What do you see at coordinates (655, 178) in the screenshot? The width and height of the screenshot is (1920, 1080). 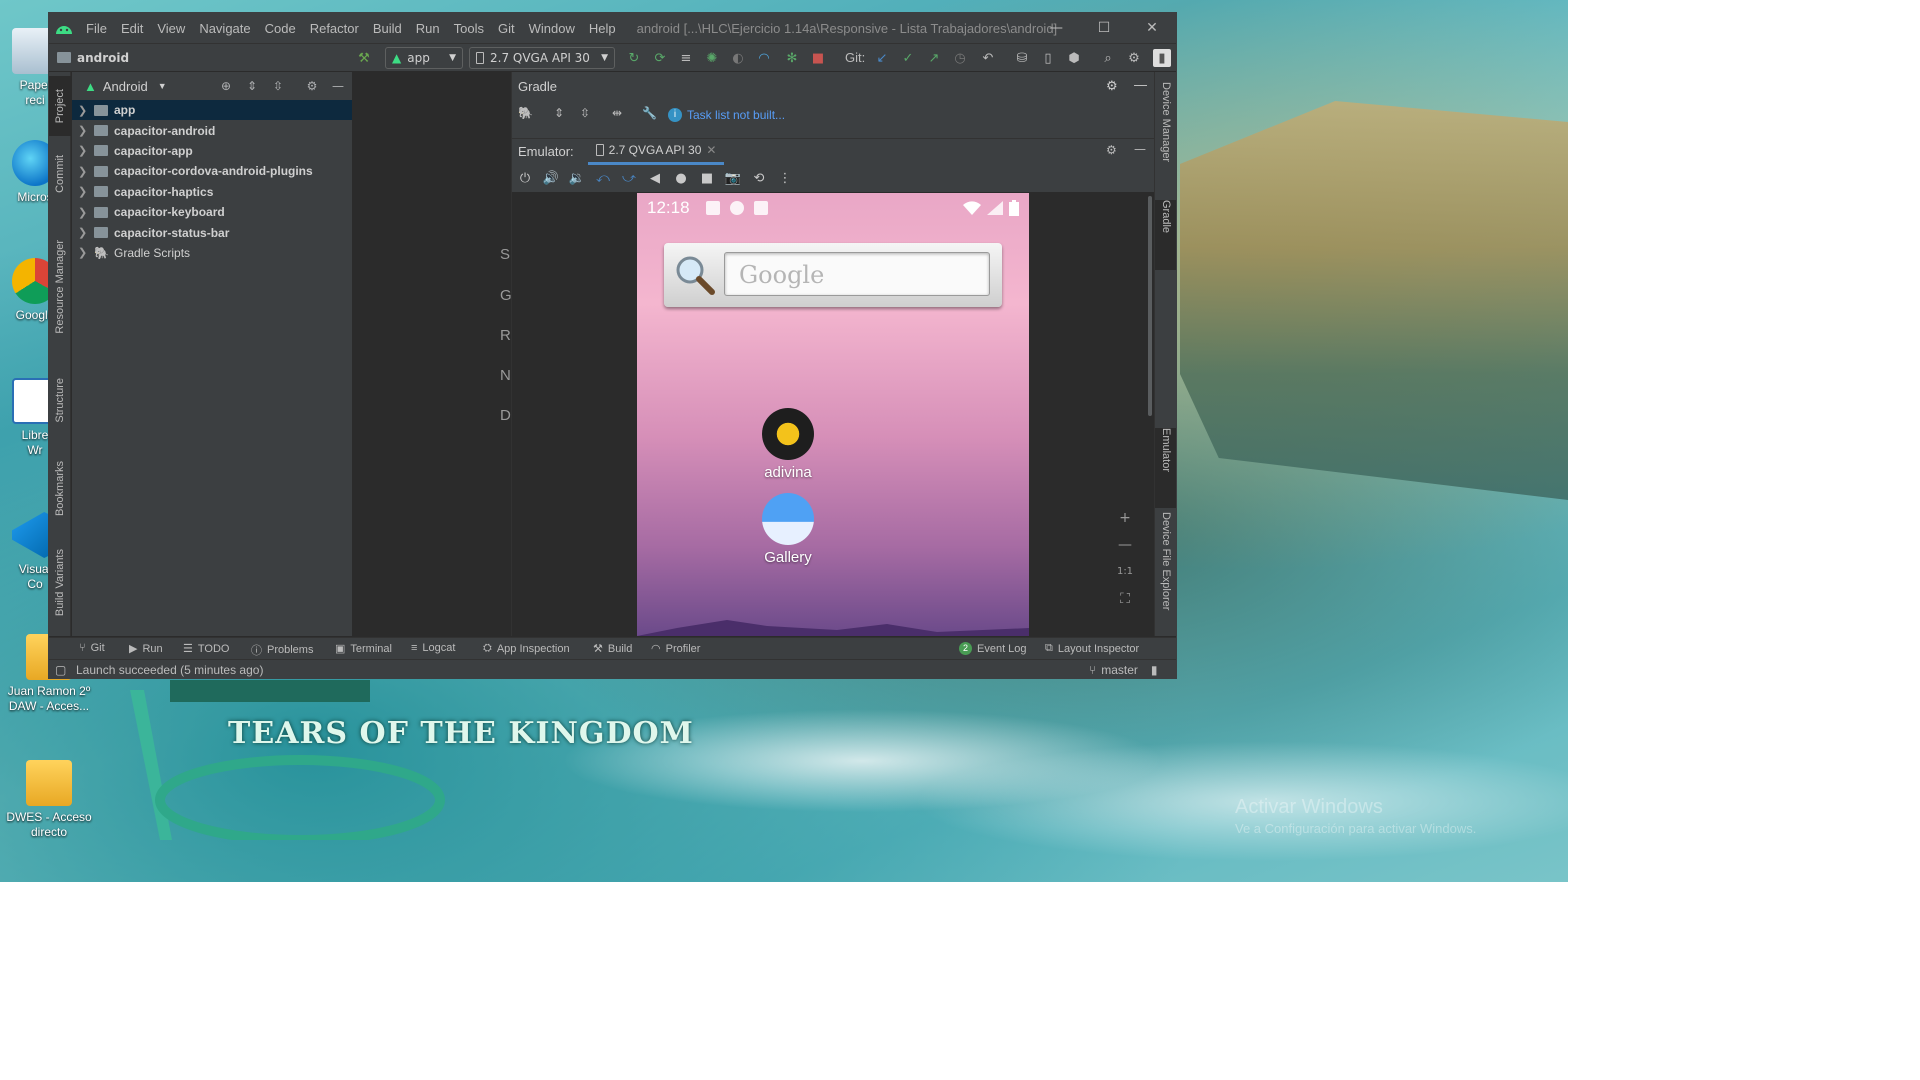 I see `back-icon: ◀` at bounding box center [655, 178].